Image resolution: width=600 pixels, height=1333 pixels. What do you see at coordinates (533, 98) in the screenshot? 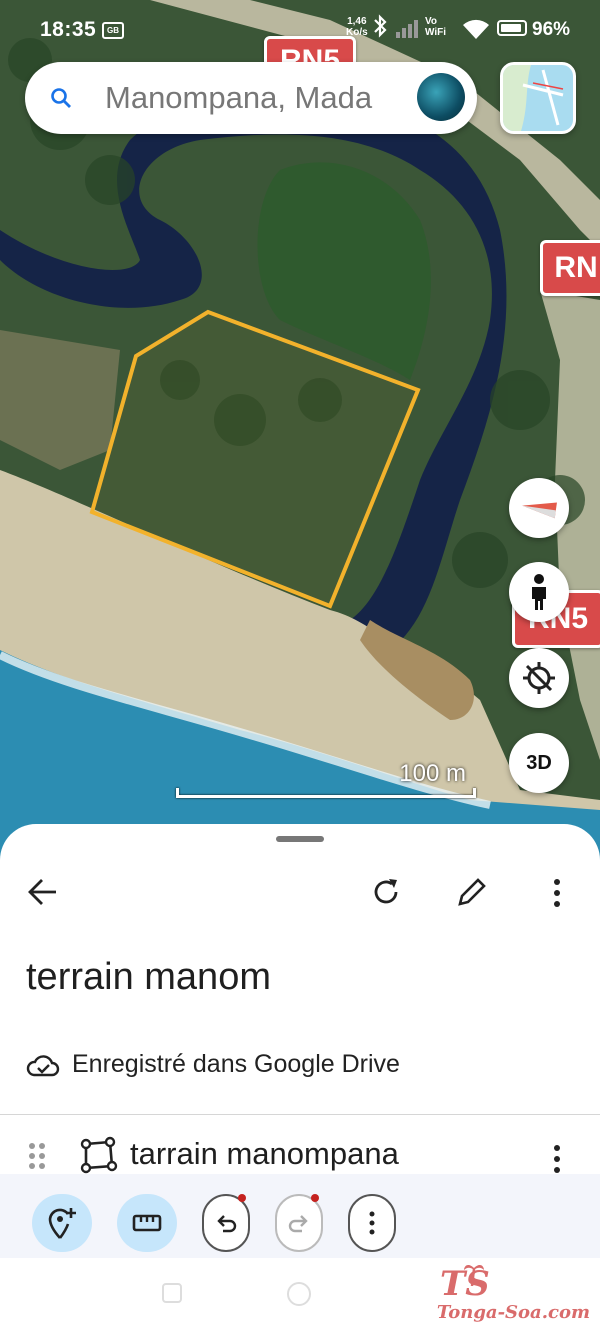
I see `map-thumbnail-icon` at bounding box center [533, 98].